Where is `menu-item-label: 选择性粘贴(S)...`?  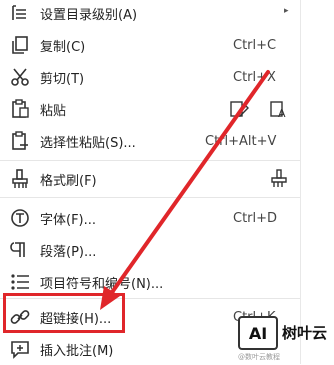 menu-item-label: 选择性粘贴(S)... is located at coordinates (88, 143).